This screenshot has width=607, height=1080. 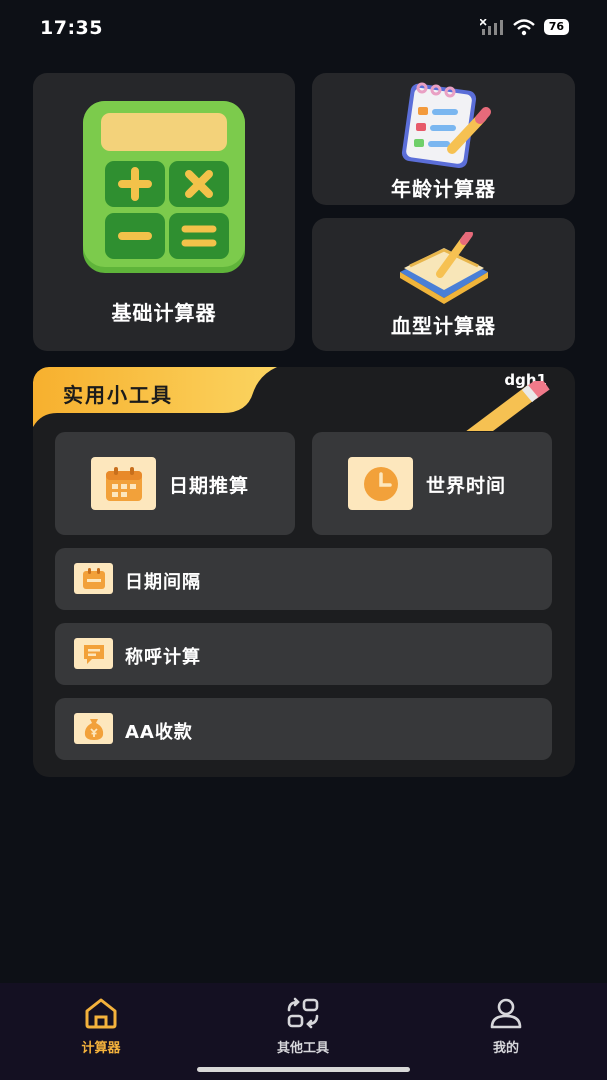 What do you see at coordinates (505, 1048) in the screenshot?
I see `nav-mine-label: 我的` at bounding box center [505, 1048].